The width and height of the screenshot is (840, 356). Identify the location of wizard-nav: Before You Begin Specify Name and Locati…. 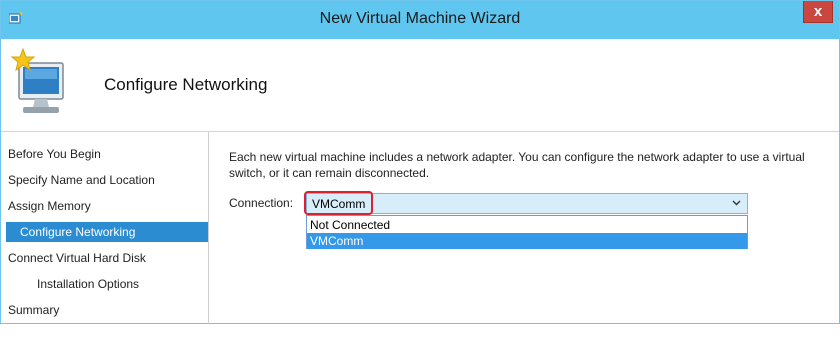
(105, 228).